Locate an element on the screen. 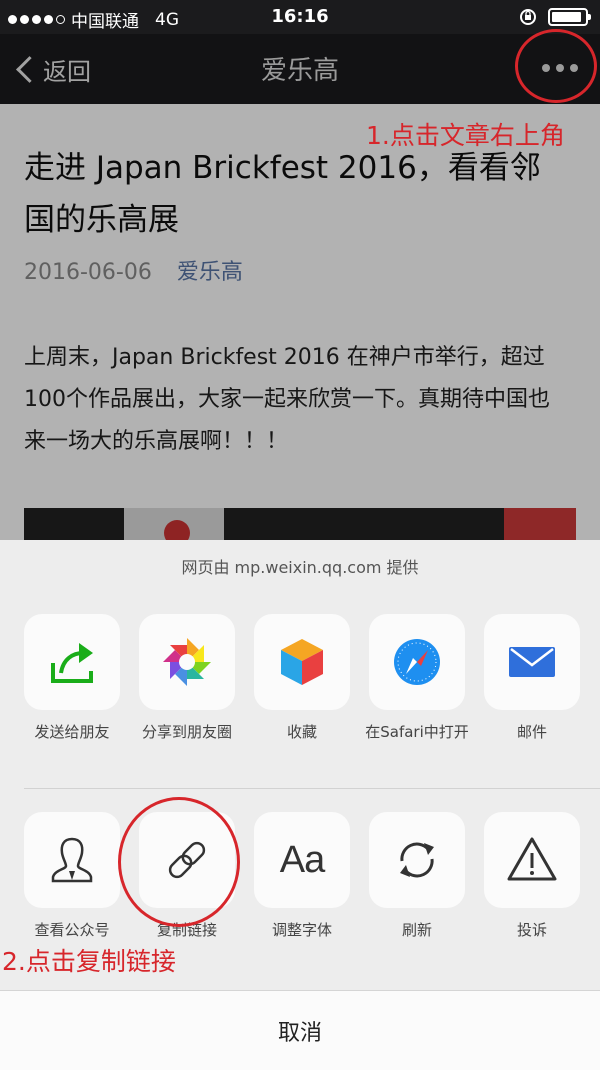  favorites-button is located at coordinates (302, 662).